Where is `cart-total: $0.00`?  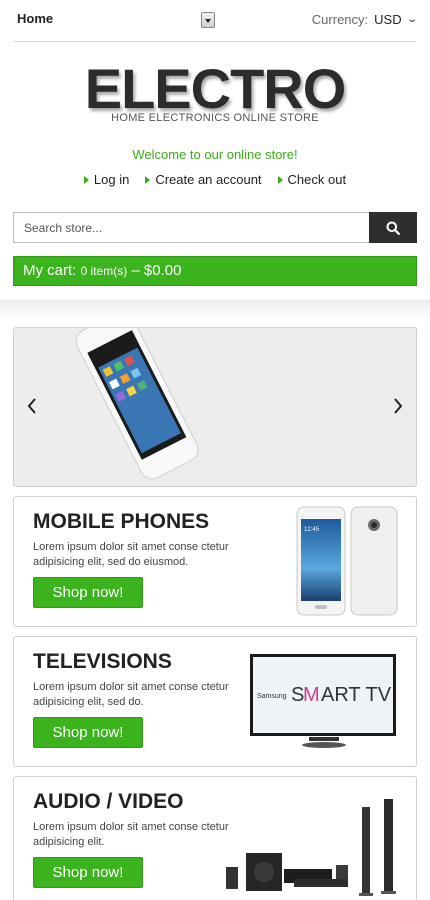 cart-total: $0.00 is located at coordinates (162, 270).